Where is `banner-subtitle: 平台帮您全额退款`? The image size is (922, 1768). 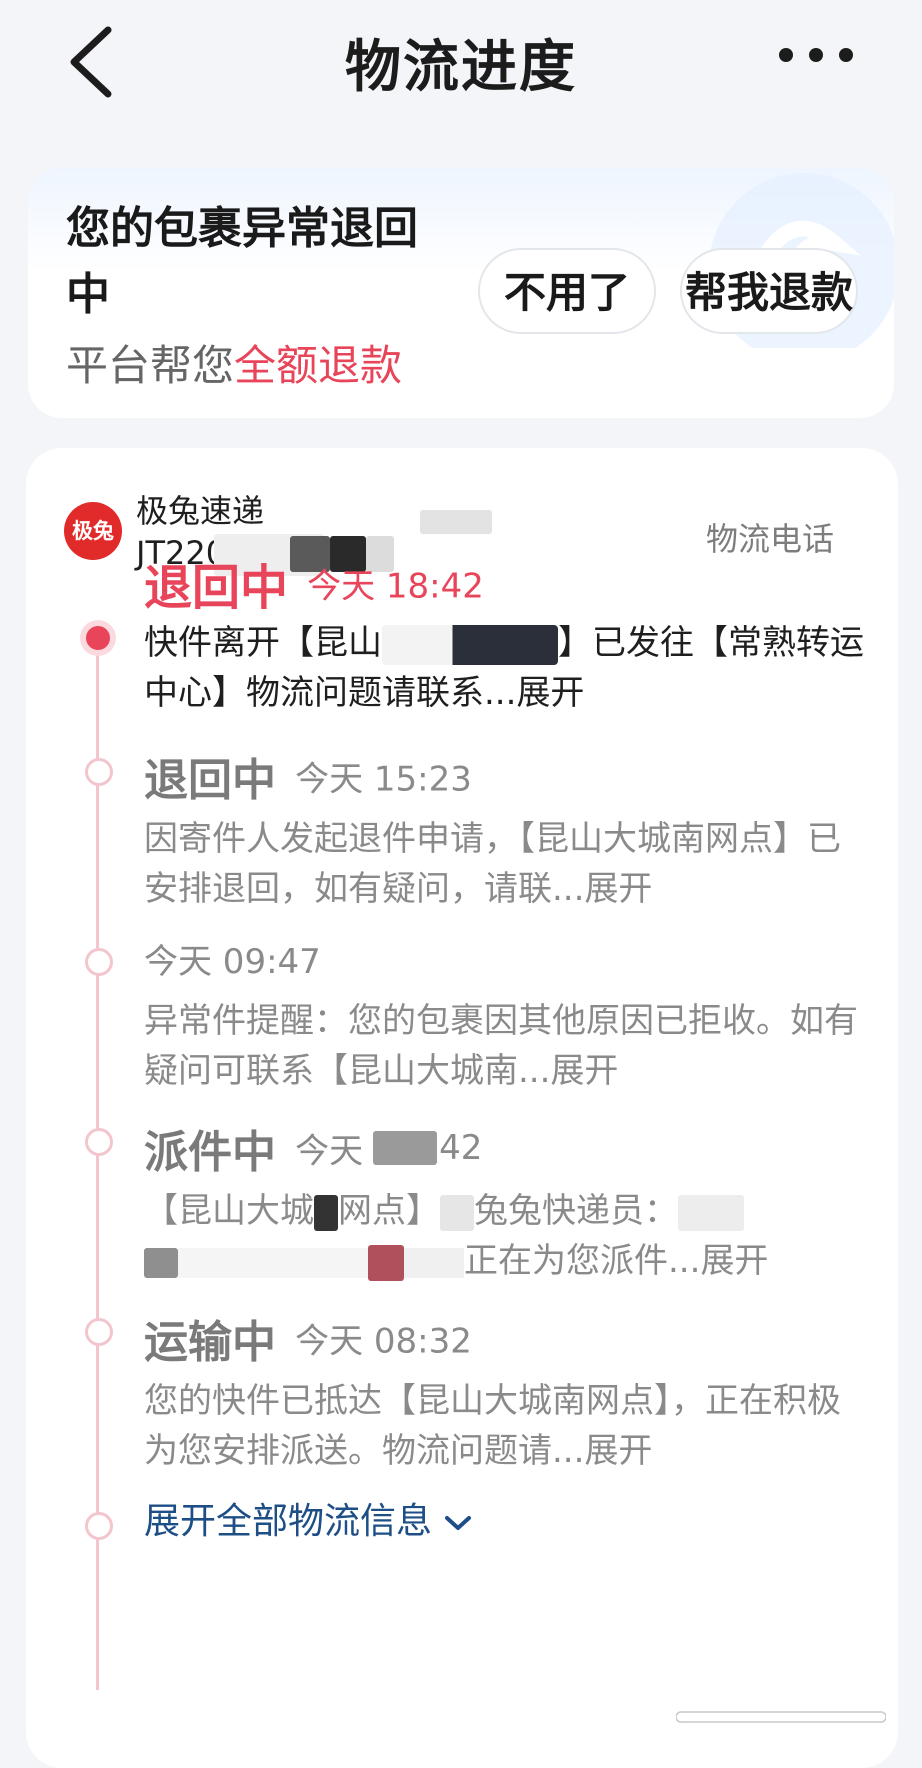
banner-subtitle: 平台帮您全额退款 is located at coordinates (234, 362).